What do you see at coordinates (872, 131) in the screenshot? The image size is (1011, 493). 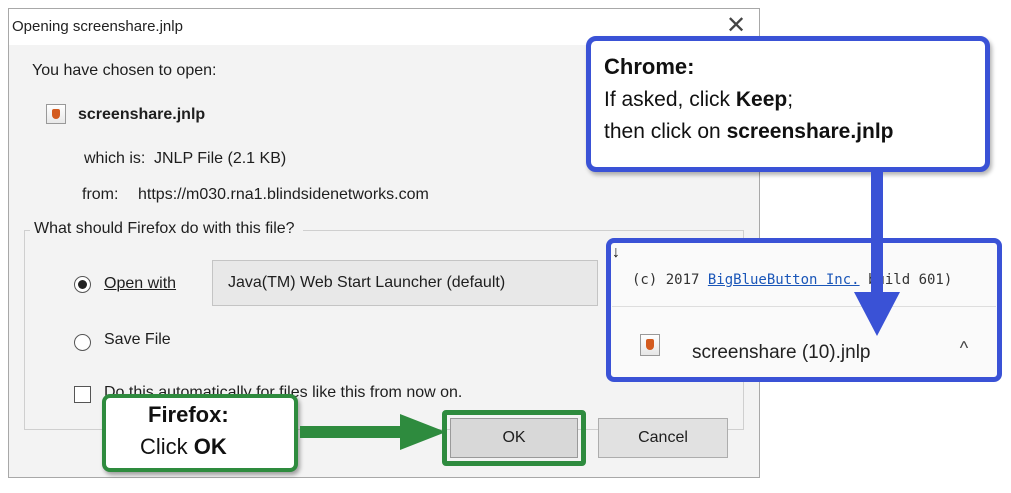 I see `chrome-line2-suffix: .jnlp` at bounding box center [872, 131].